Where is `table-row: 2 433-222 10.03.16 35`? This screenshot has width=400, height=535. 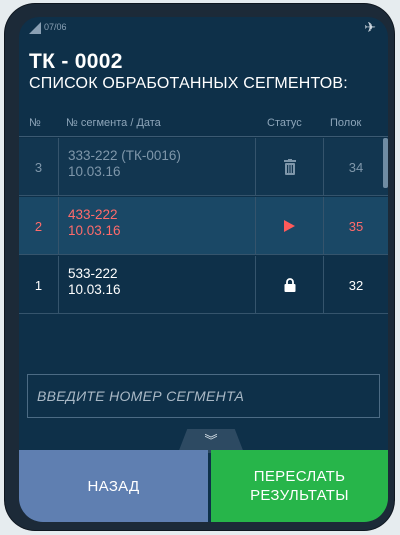 table-row: 2 433-222 10.03.16 35 is located at coordinates (203, 226).